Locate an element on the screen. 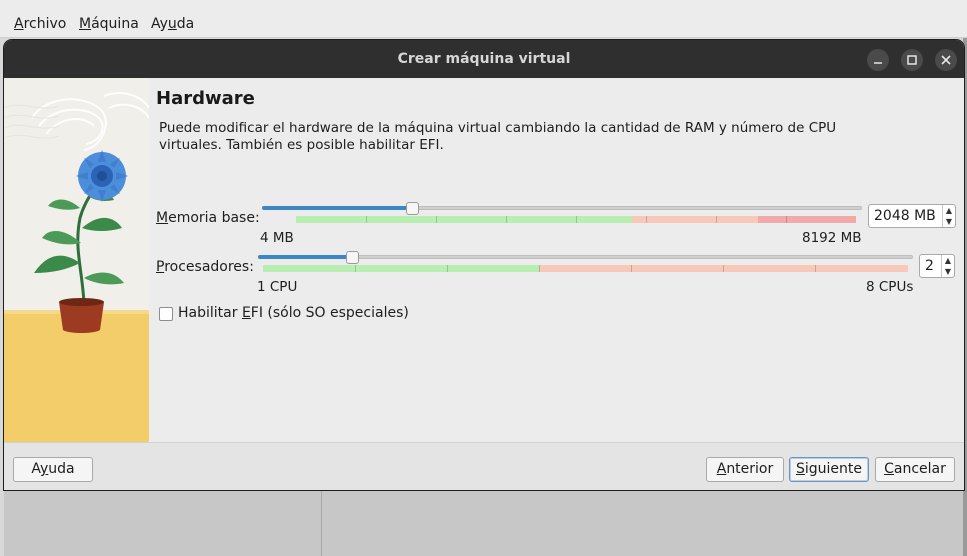  menu-maquina: Máquina is located at coordinates (109, 24).